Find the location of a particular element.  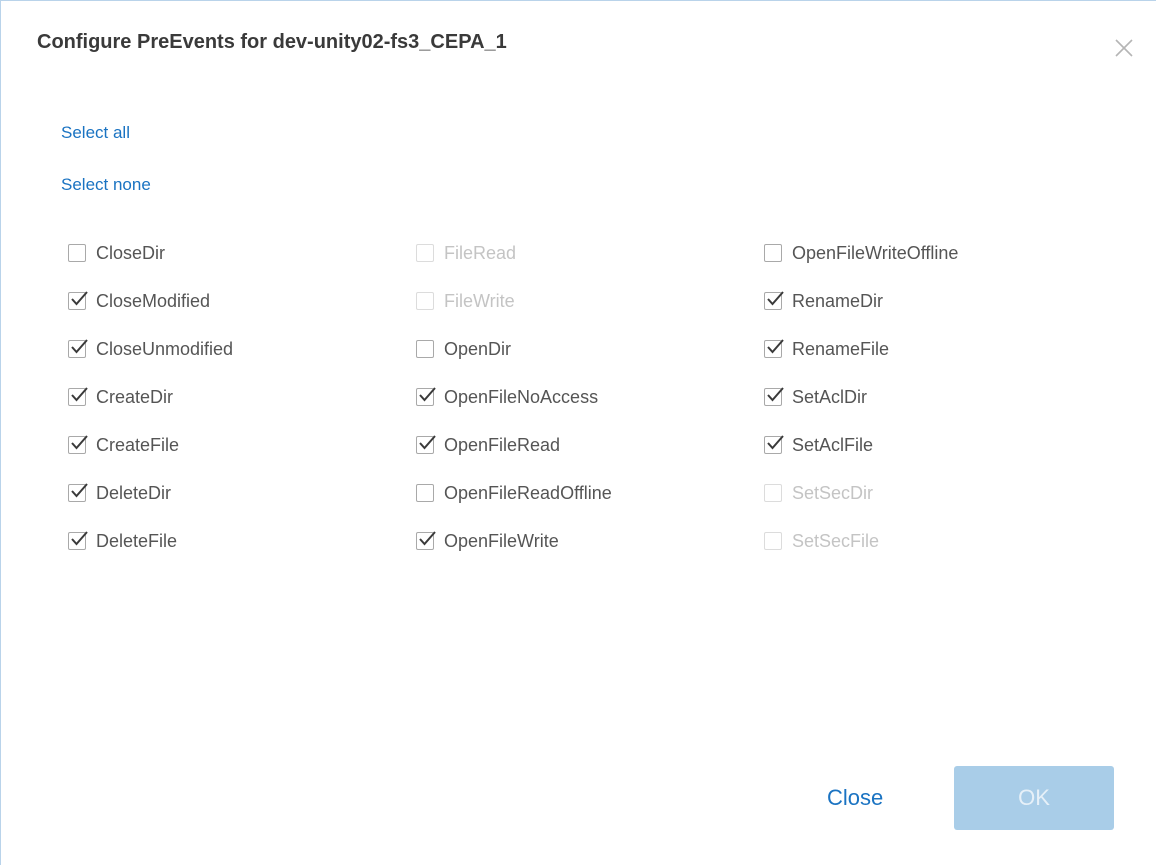

event-checkbox-setsecfile: SetSecFile is located at coordinates (934, 541).